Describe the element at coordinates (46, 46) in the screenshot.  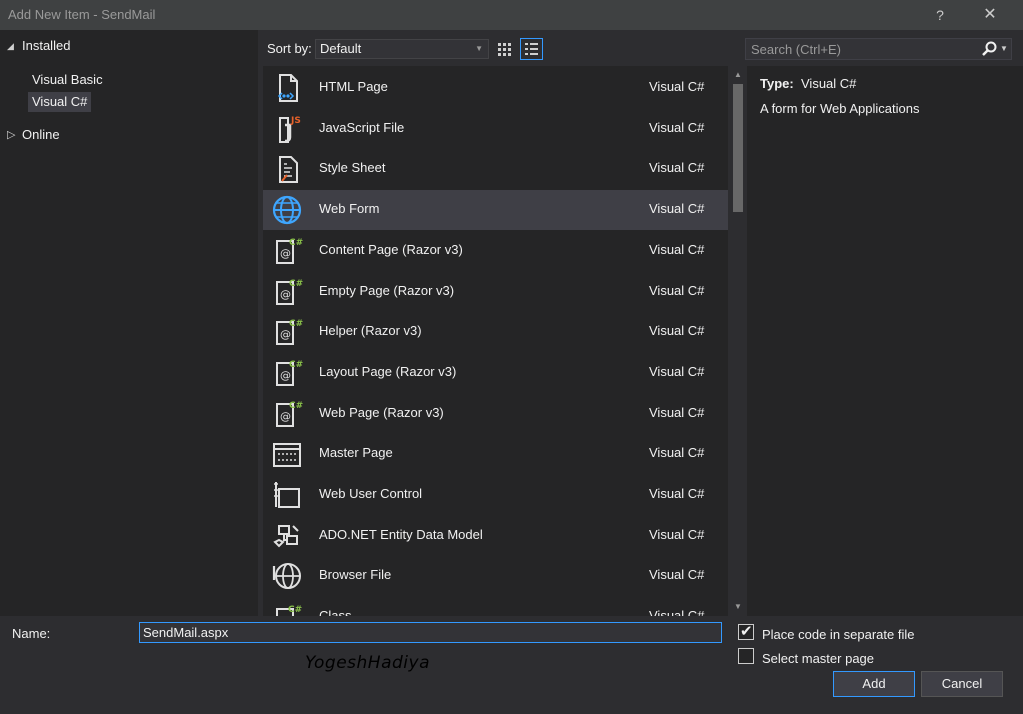
I see `tree-item-installed: Installed` at that location.